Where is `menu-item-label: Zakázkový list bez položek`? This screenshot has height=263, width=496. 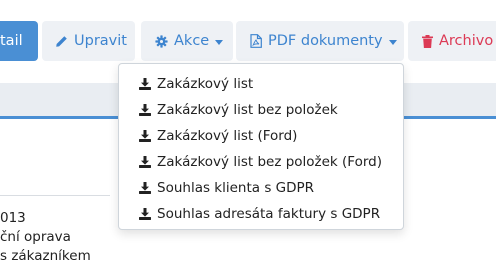 menu-item-label: Zakázkový list bez položek is located at coordinates (247, 110).